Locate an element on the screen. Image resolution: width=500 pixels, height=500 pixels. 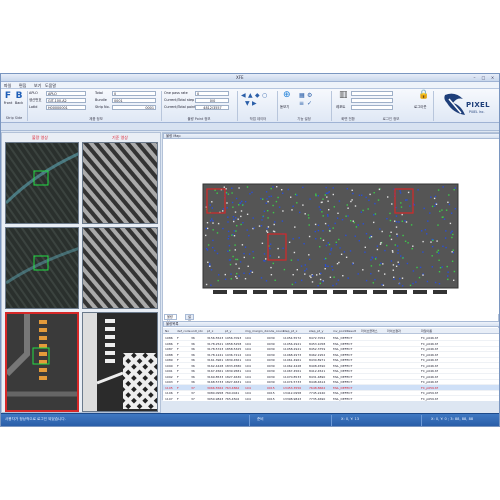
table-cell: 1106 is located at coordinates (169, 393).